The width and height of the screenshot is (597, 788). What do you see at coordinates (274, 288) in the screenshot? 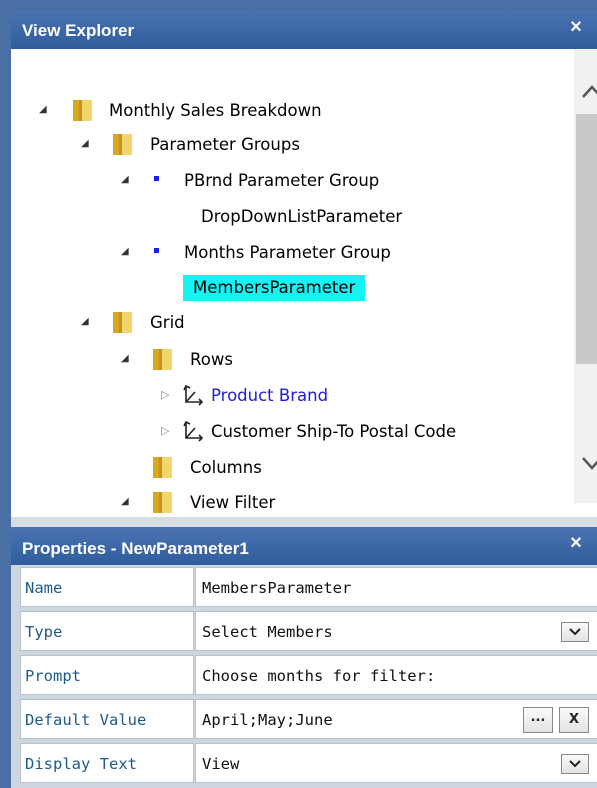
I see `tree-label-members-param-selected: MembersParameter` at bounding box center [274, 288].